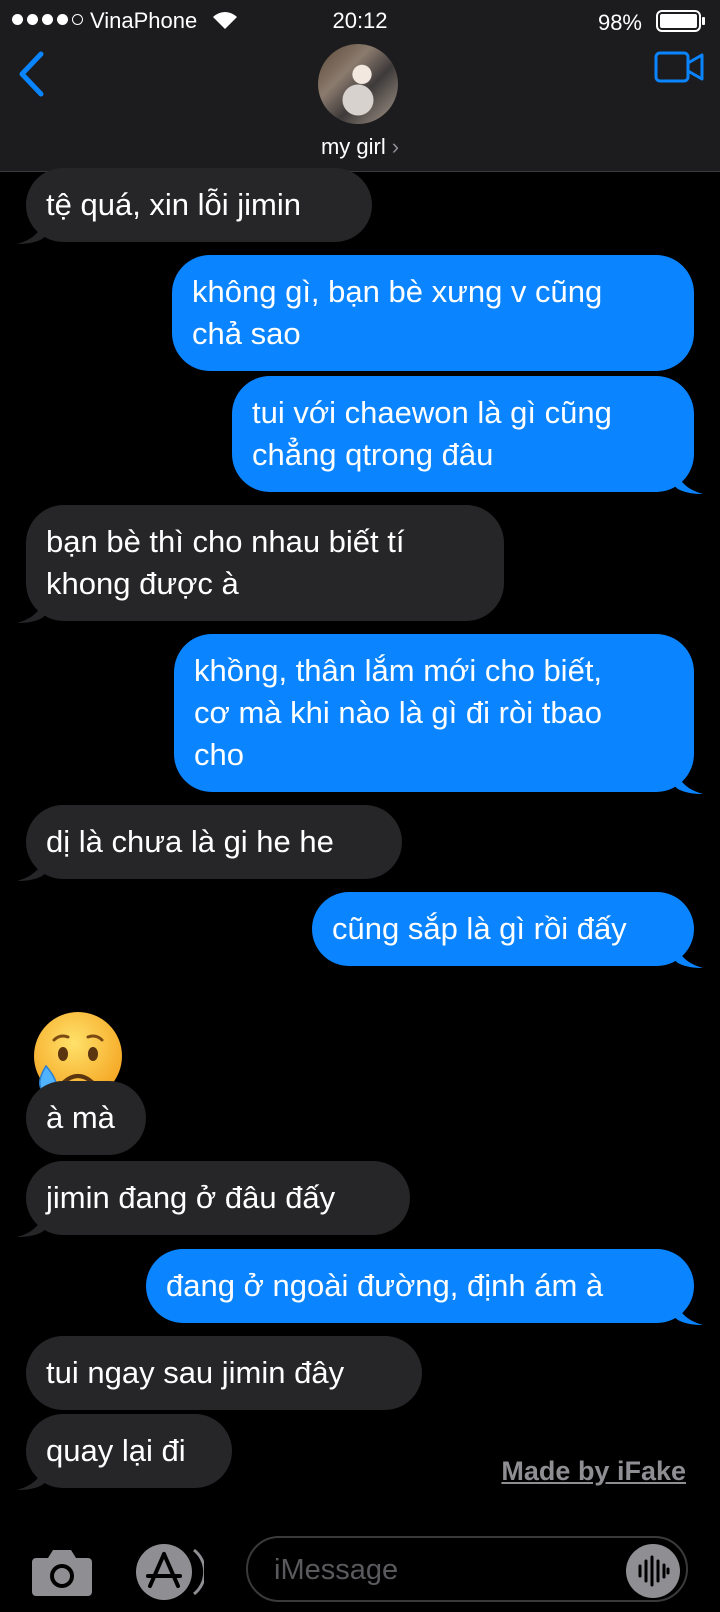  I want to click on audio-waveform-icon, so click(653, 1571).